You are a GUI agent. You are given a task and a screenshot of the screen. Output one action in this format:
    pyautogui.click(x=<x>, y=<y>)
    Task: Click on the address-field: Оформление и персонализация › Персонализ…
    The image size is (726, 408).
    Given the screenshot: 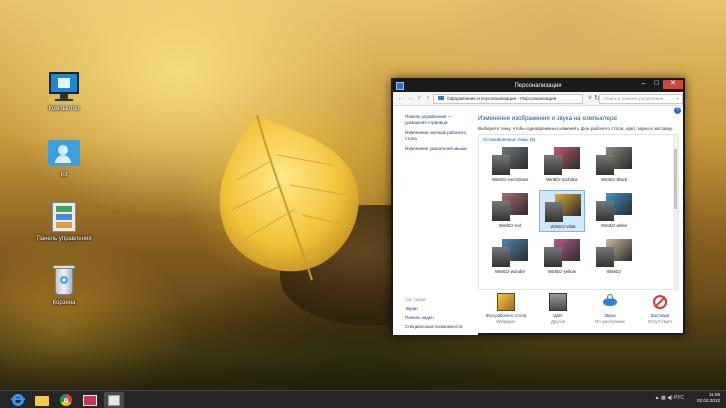 What is the action you would take?
    pyautogui.click(x=508, y=99)
    